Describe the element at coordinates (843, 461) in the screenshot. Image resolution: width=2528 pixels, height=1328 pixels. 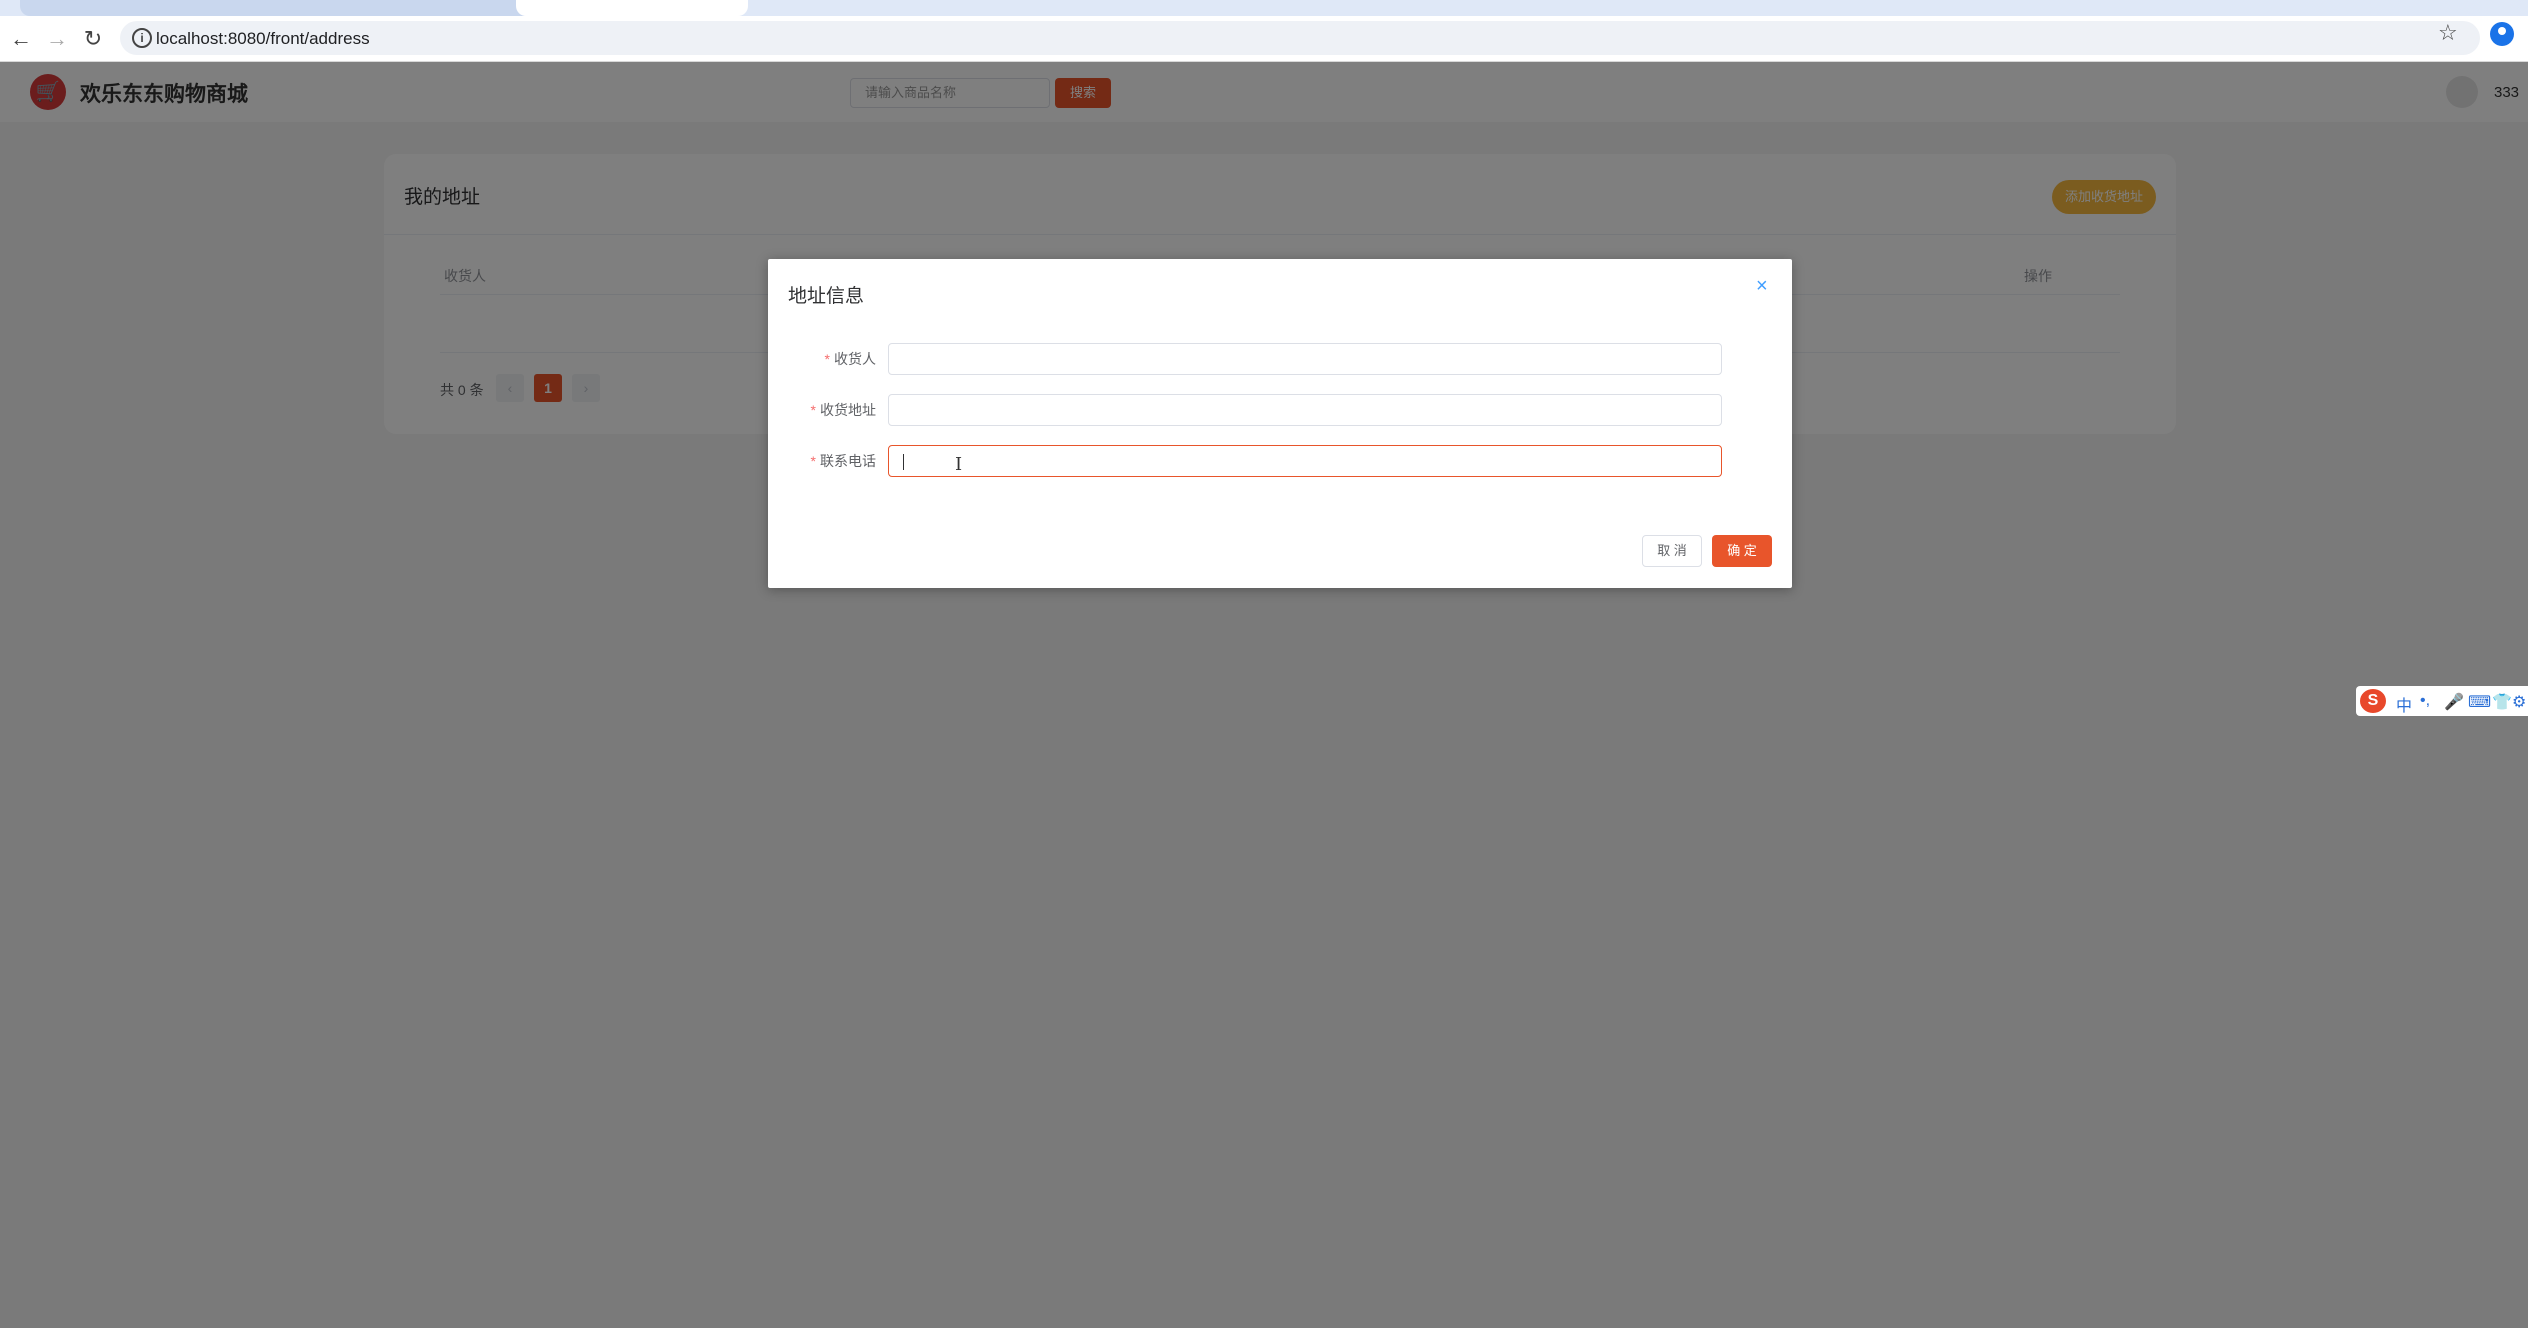
I see `phone-label: * 联系电话` at that location.